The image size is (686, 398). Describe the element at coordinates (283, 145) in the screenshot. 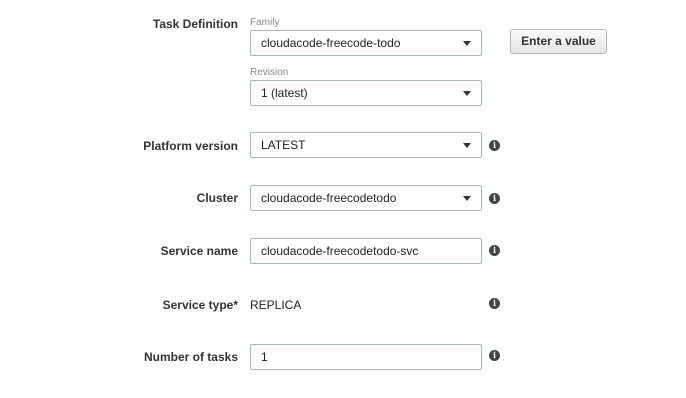

I see `platform-version-select-value: LATEST` at that location.